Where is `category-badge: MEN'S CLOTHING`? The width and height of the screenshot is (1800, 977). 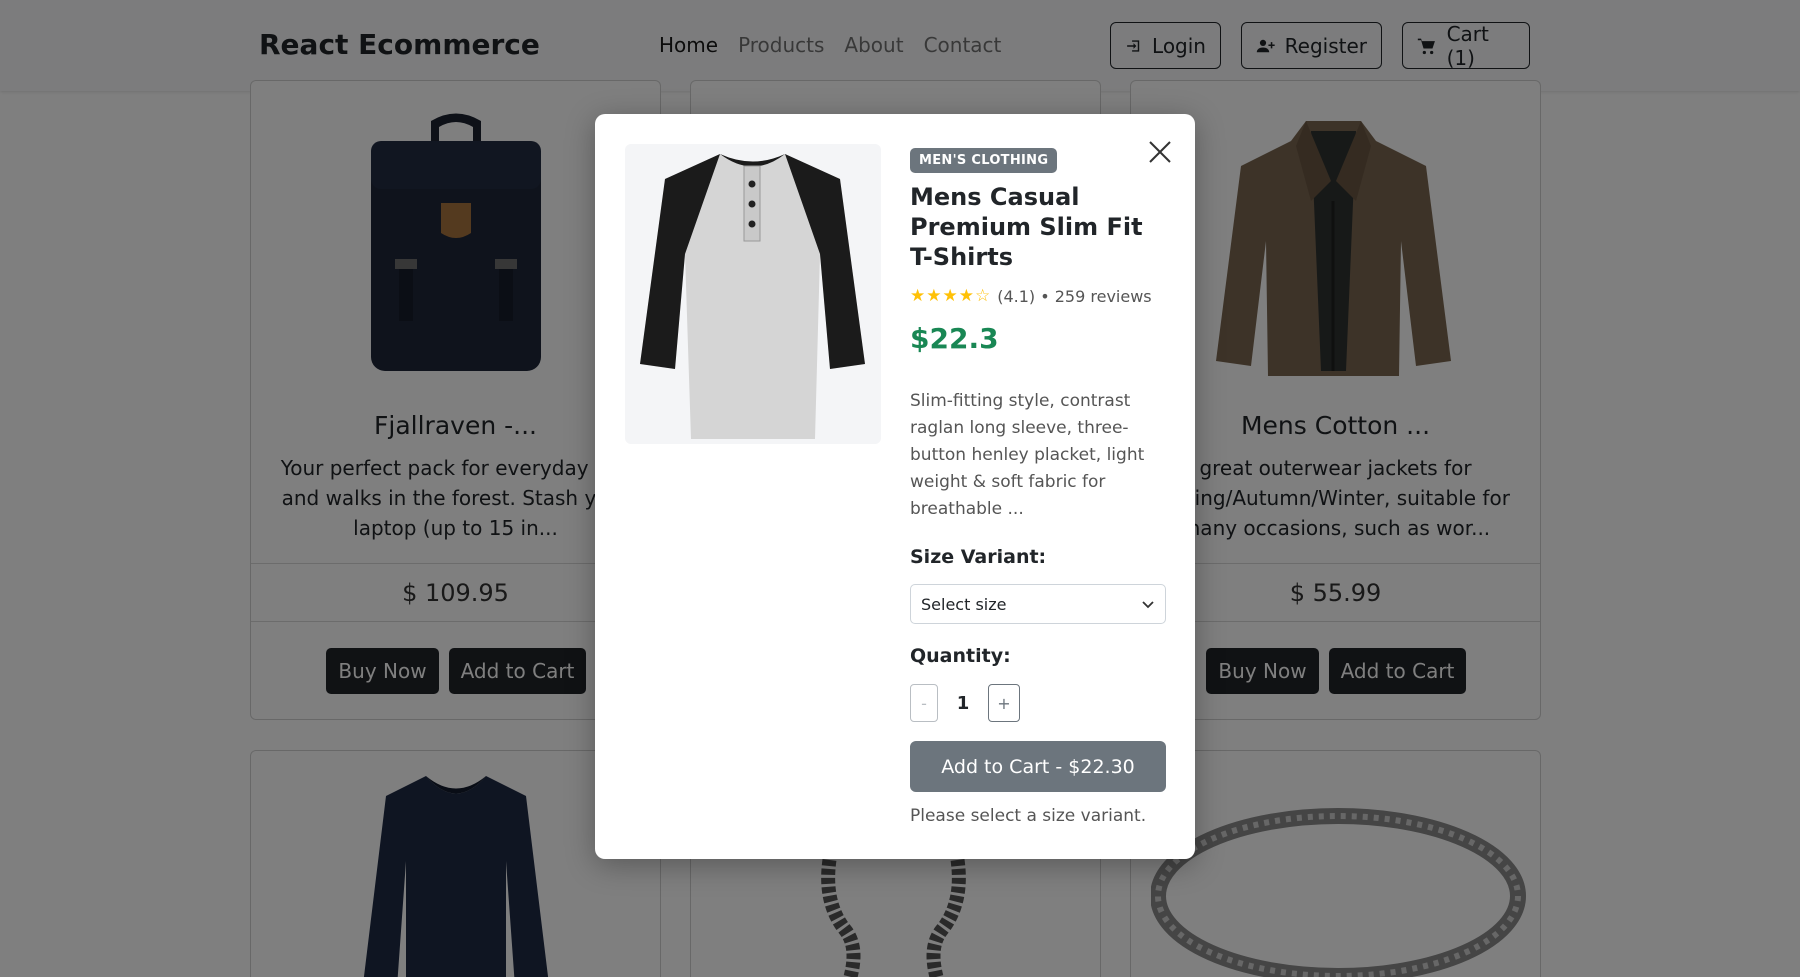 category-badge: MEN'S CLOTHING is located at coordinates (984, 160).